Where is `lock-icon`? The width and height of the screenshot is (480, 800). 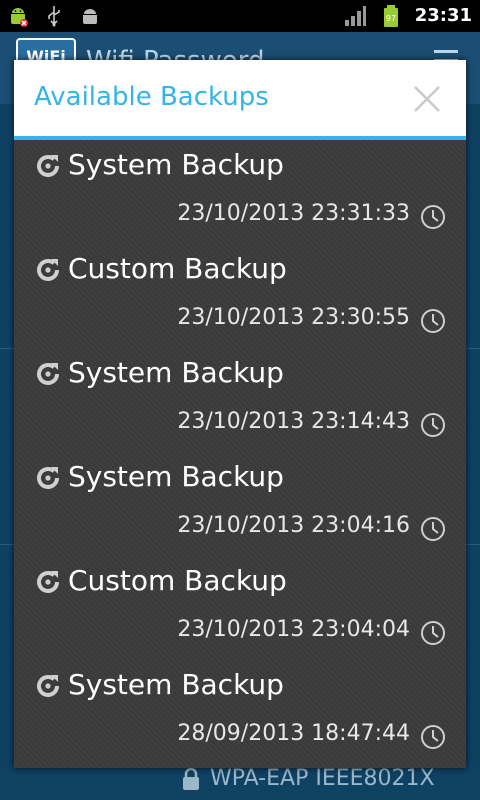 lock-icon is located at coordinates (191, 778).